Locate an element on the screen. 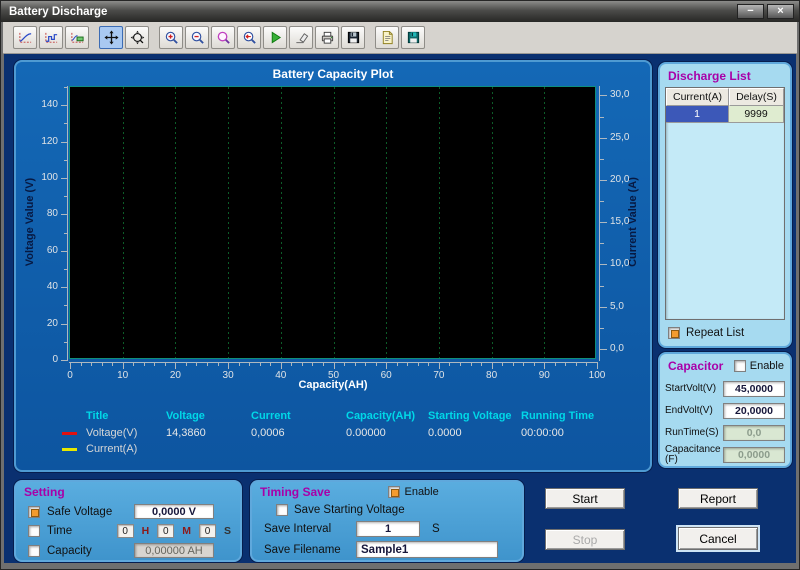 This screenshot has height=570, width=800. titlebar: Battery Discharge − × is located at coordinates (400, 11).